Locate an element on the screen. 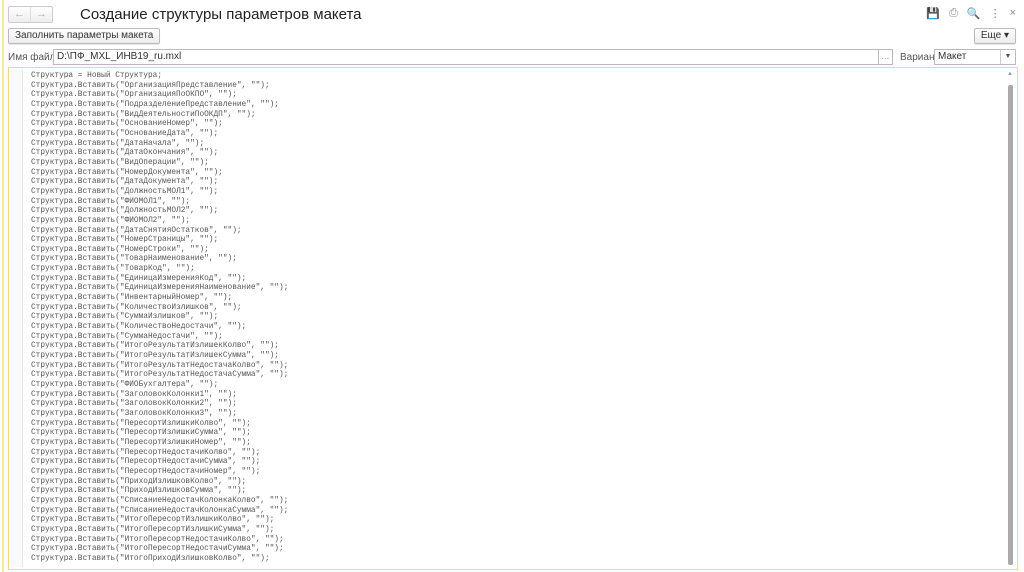 The height and width of the screenshot is (572, 1024). print-icon: ⎙ is located at coordinates (953, 13).